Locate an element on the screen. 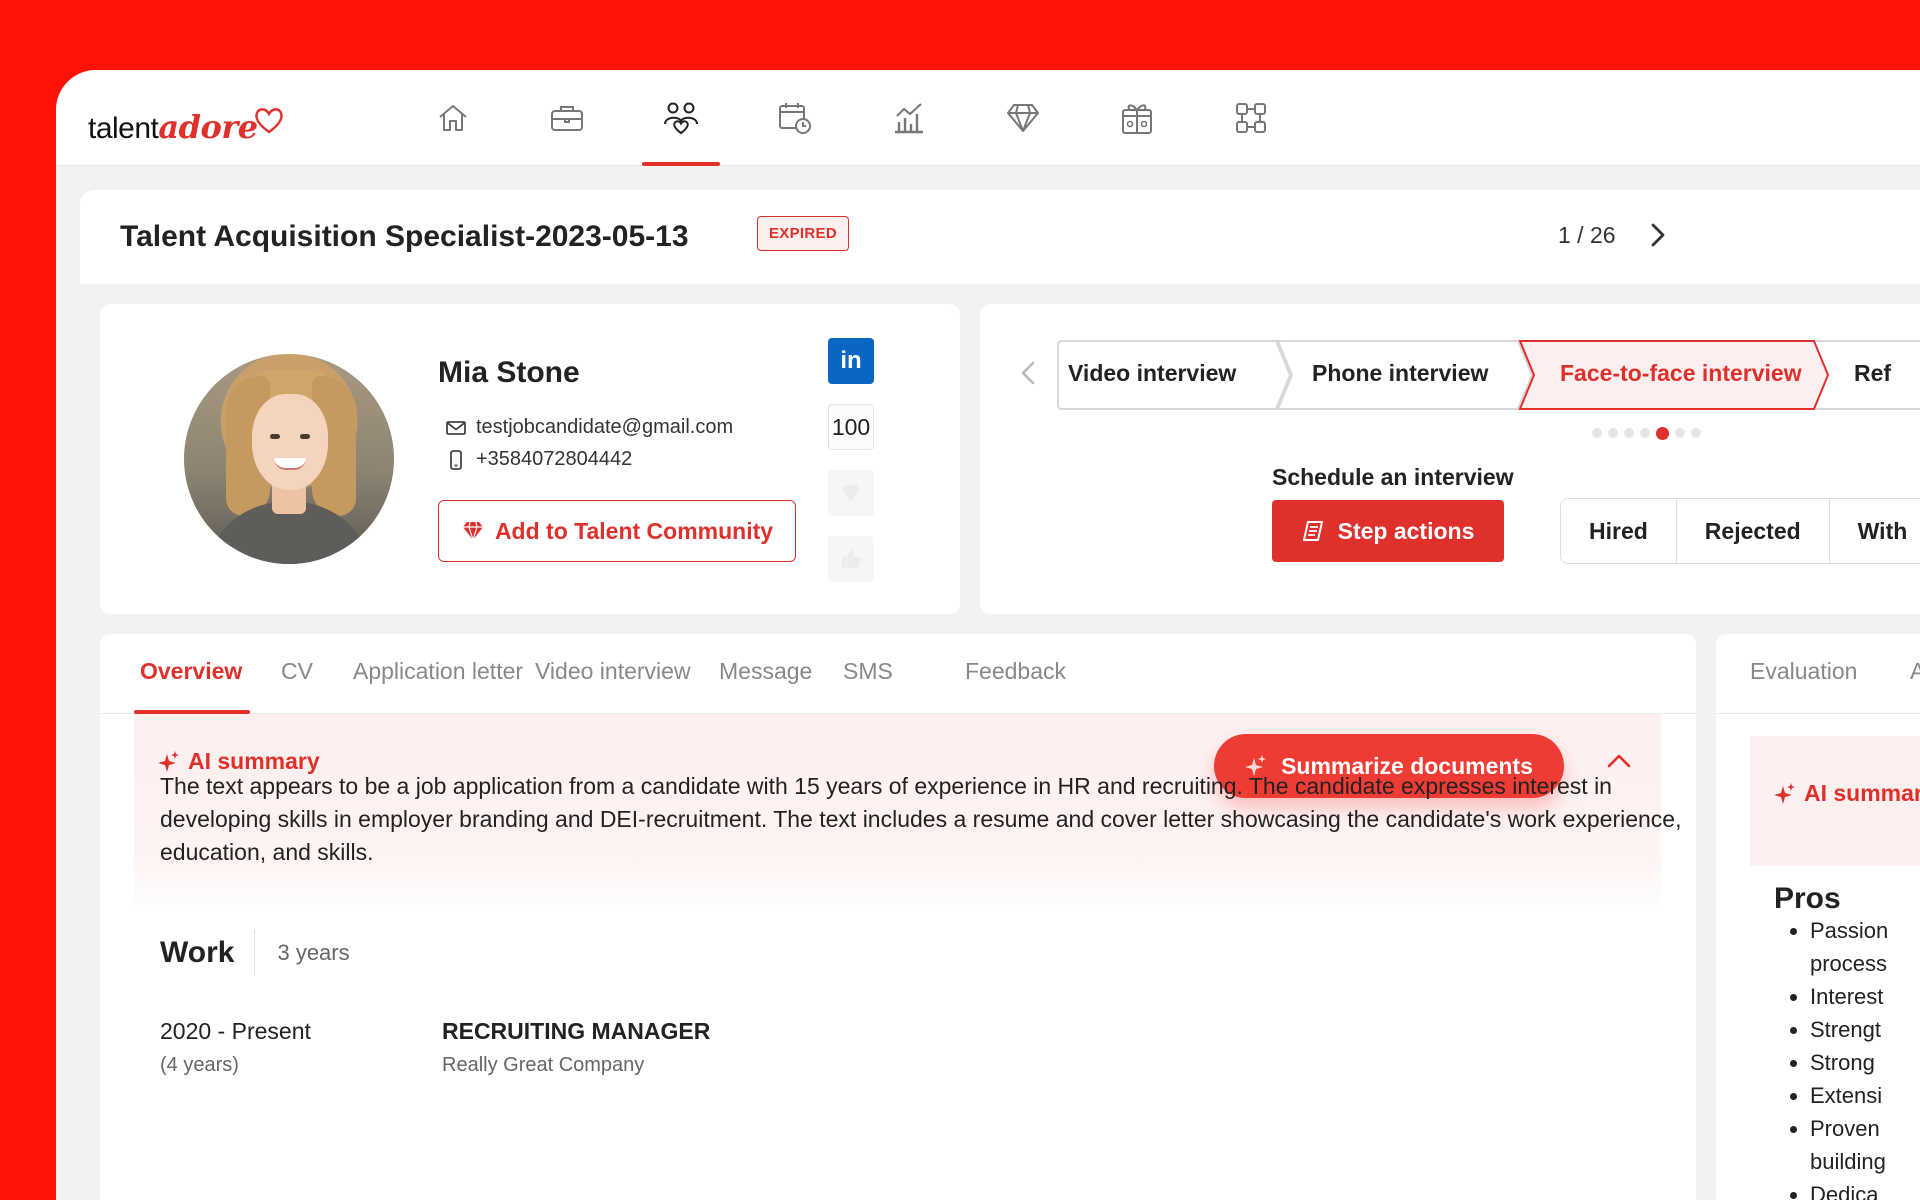  tab-sms: SMS is located at coordinates (868, 671).